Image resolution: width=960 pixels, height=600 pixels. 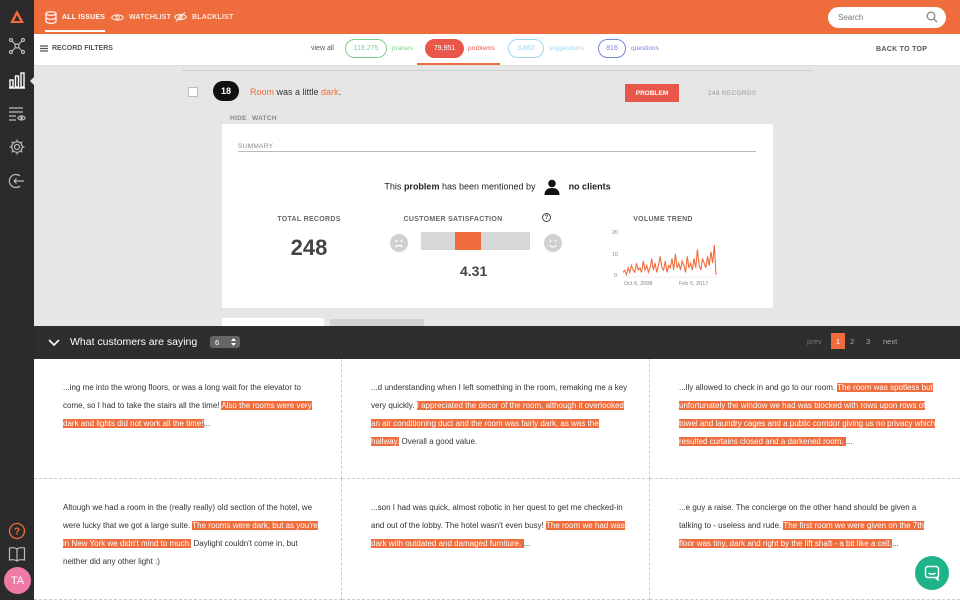 I want to click on happy-face-icon, so click(x=553, y=243).